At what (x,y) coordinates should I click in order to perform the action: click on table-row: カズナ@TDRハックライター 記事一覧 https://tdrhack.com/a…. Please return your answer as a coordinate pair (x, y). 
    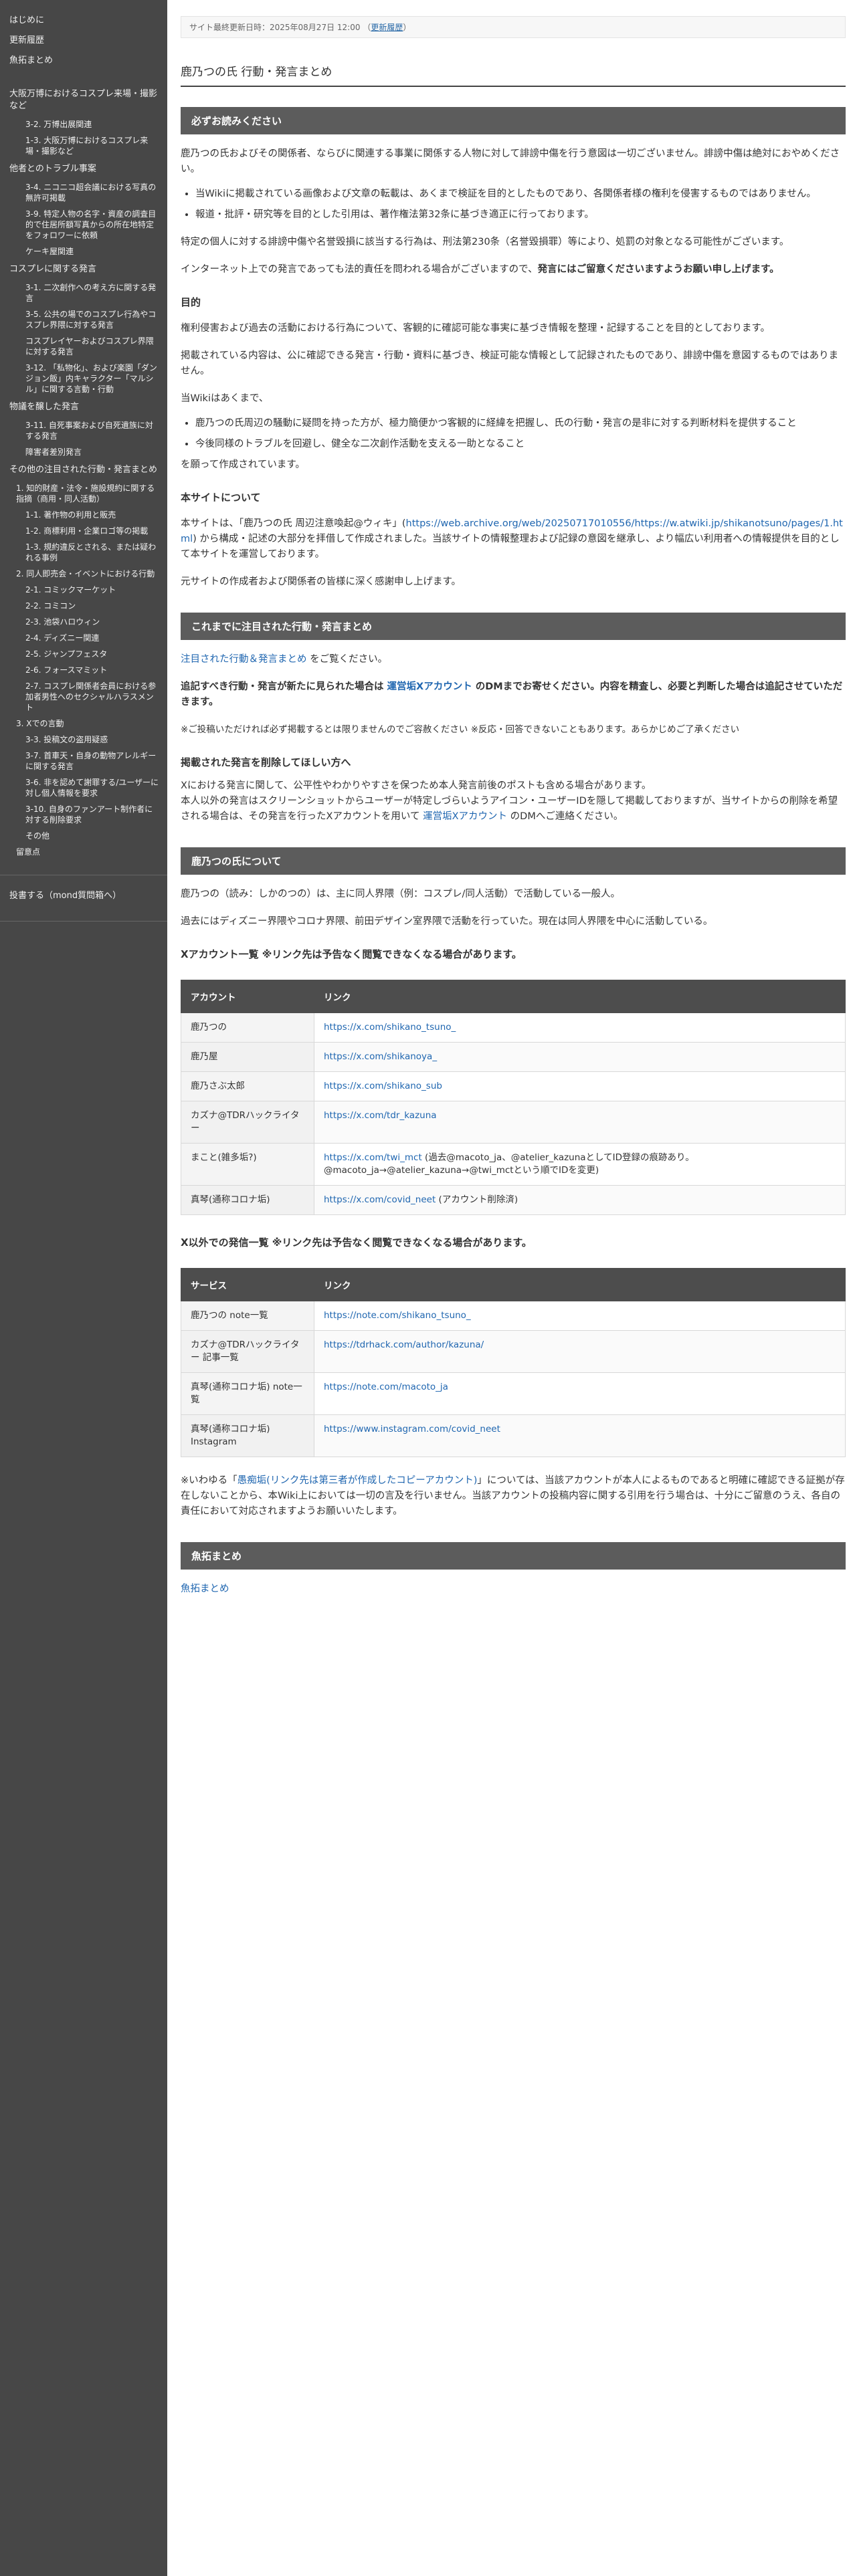
    Looking at the image, I should click on (513, 1351).